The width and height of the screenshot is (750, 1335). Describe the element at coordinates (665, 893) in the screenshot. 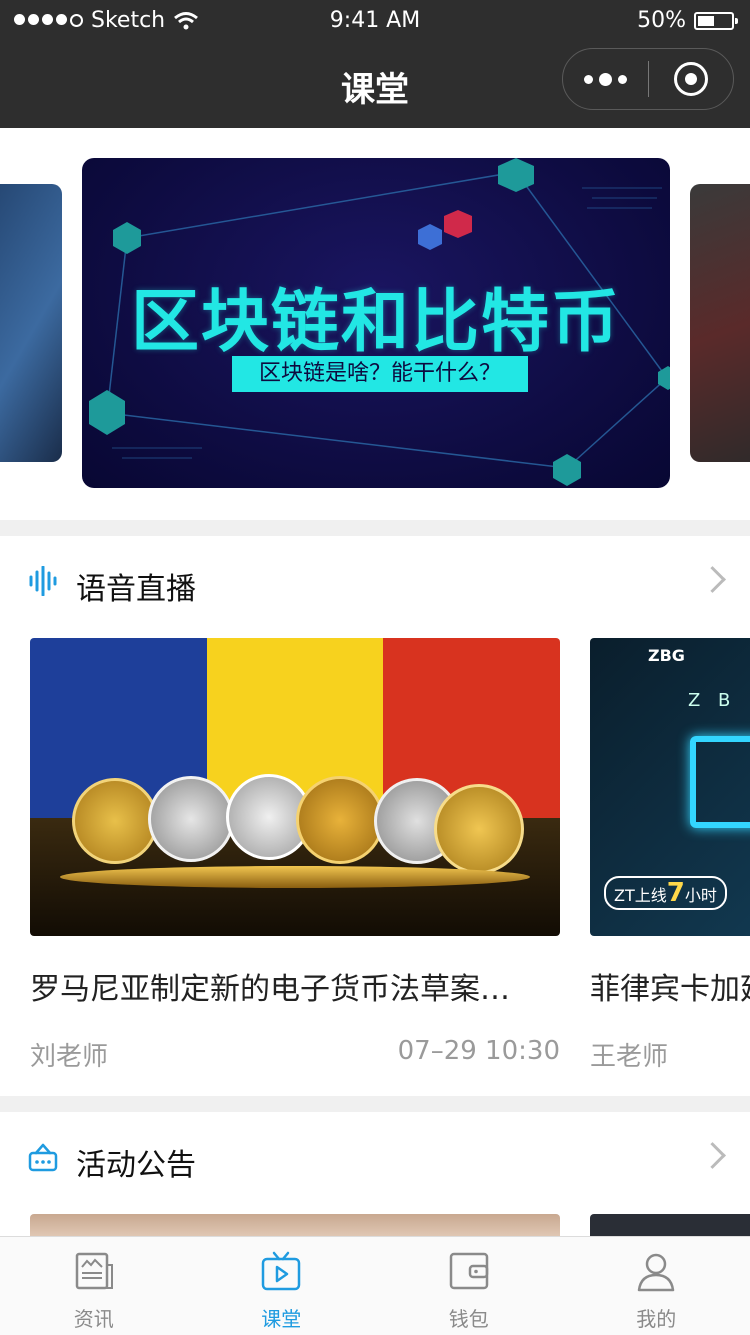

I see `card-image-tag: ZT上线7小时` at that location.